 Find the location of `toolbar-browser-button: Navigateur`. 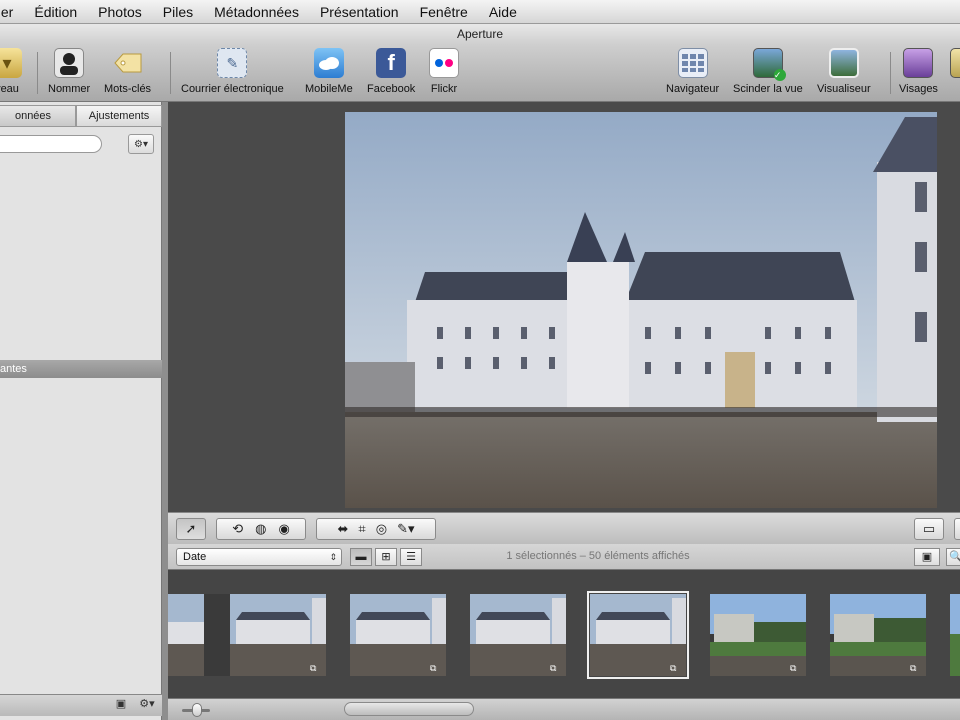

toolbar-browser-button: Navigateur is located at coordinates (692, 71).